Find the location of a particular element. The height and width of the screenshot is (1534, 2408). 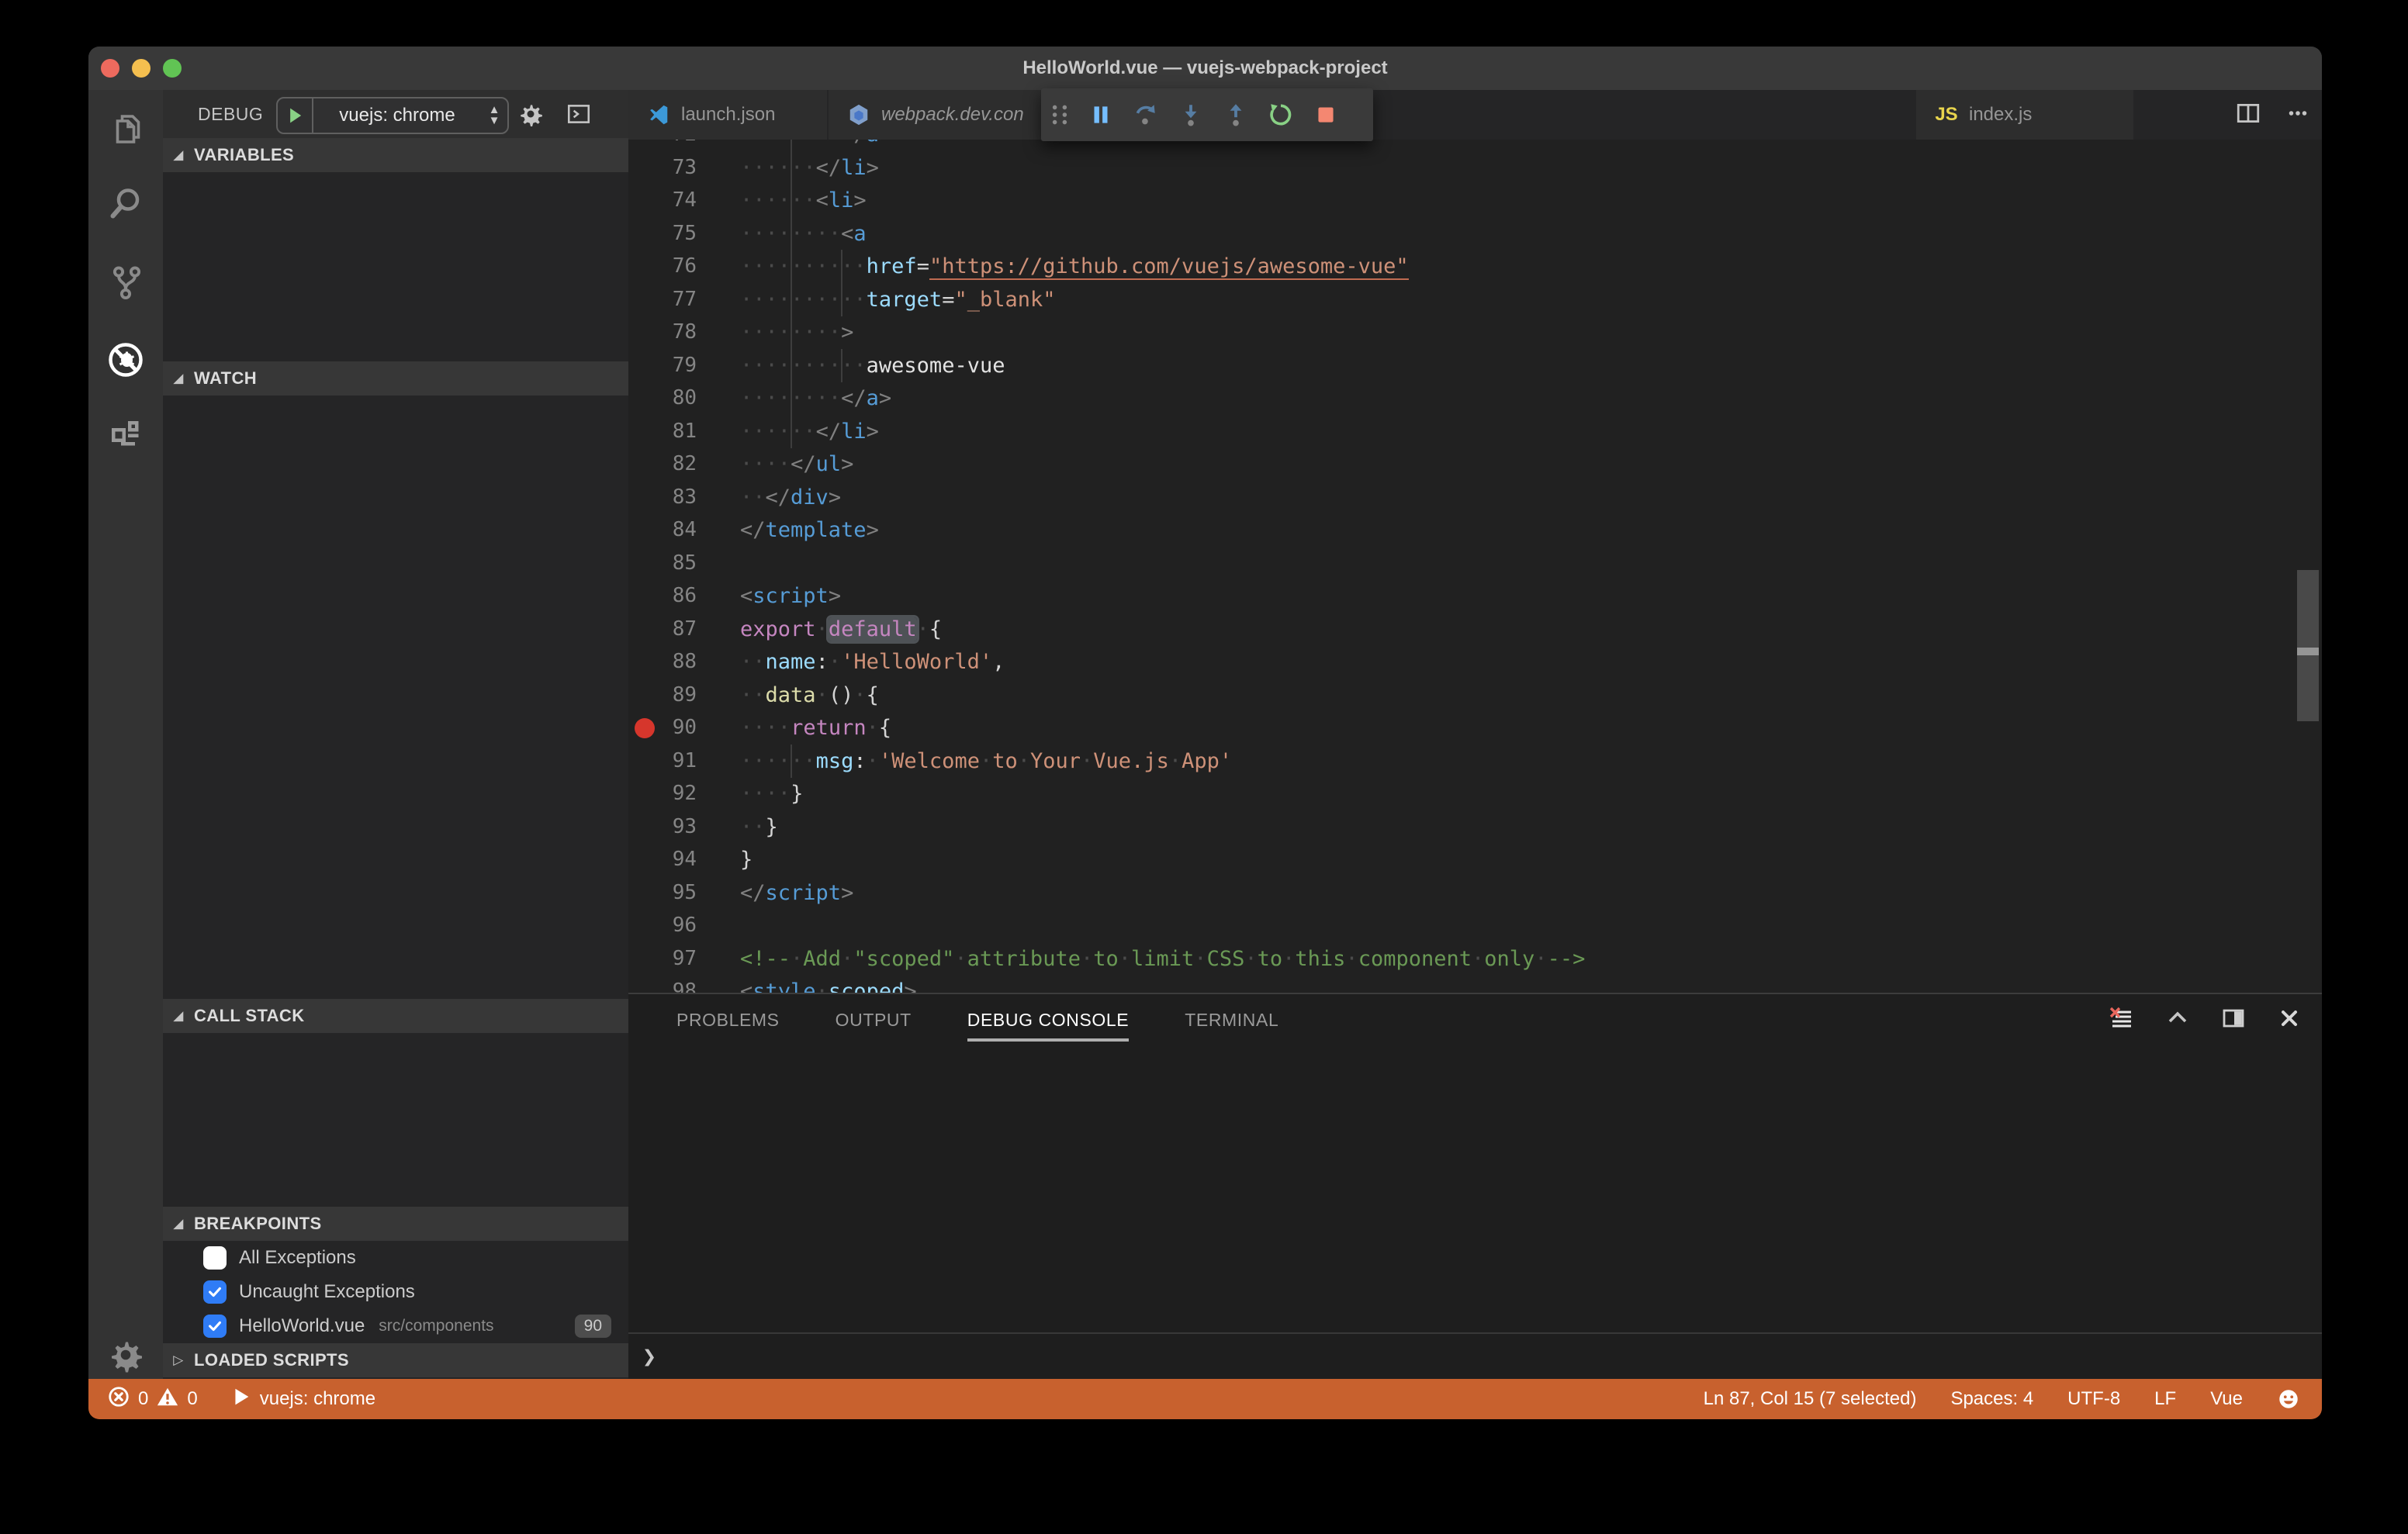

gutter: 87 is located at coordinates (684, 629).